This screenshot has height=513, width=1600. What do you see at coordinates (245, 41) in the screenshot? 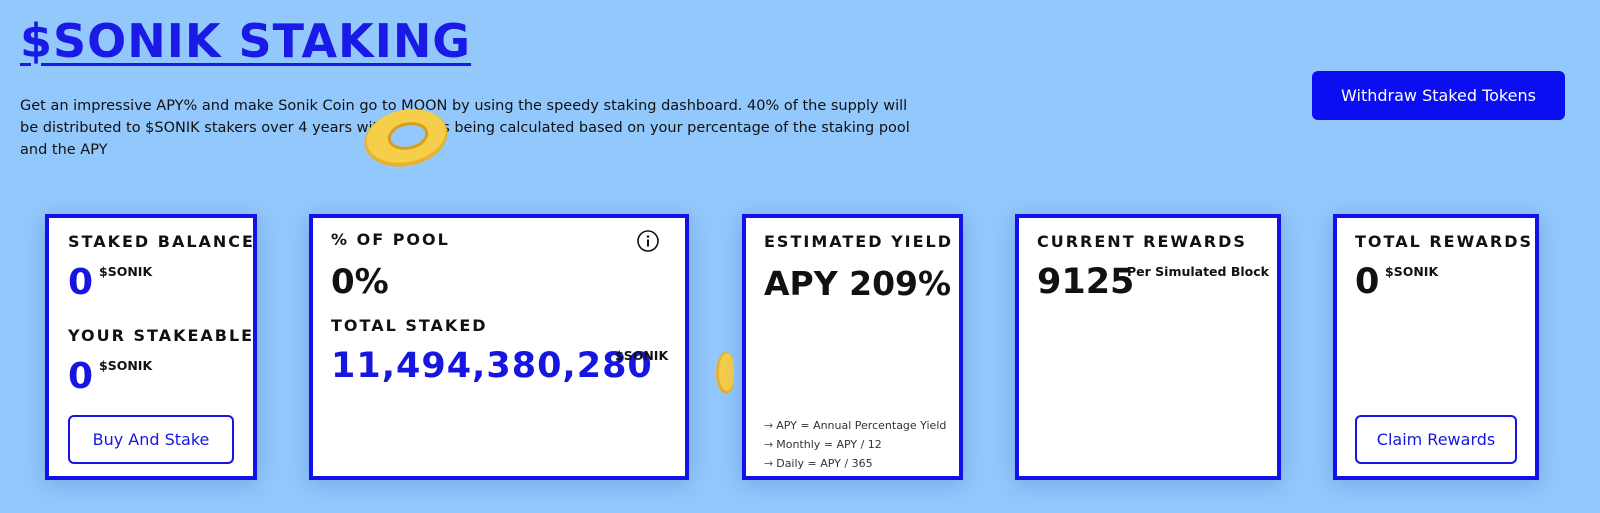
I see `page-title: $SONIK STAKING` at bounding box center [245, 41].